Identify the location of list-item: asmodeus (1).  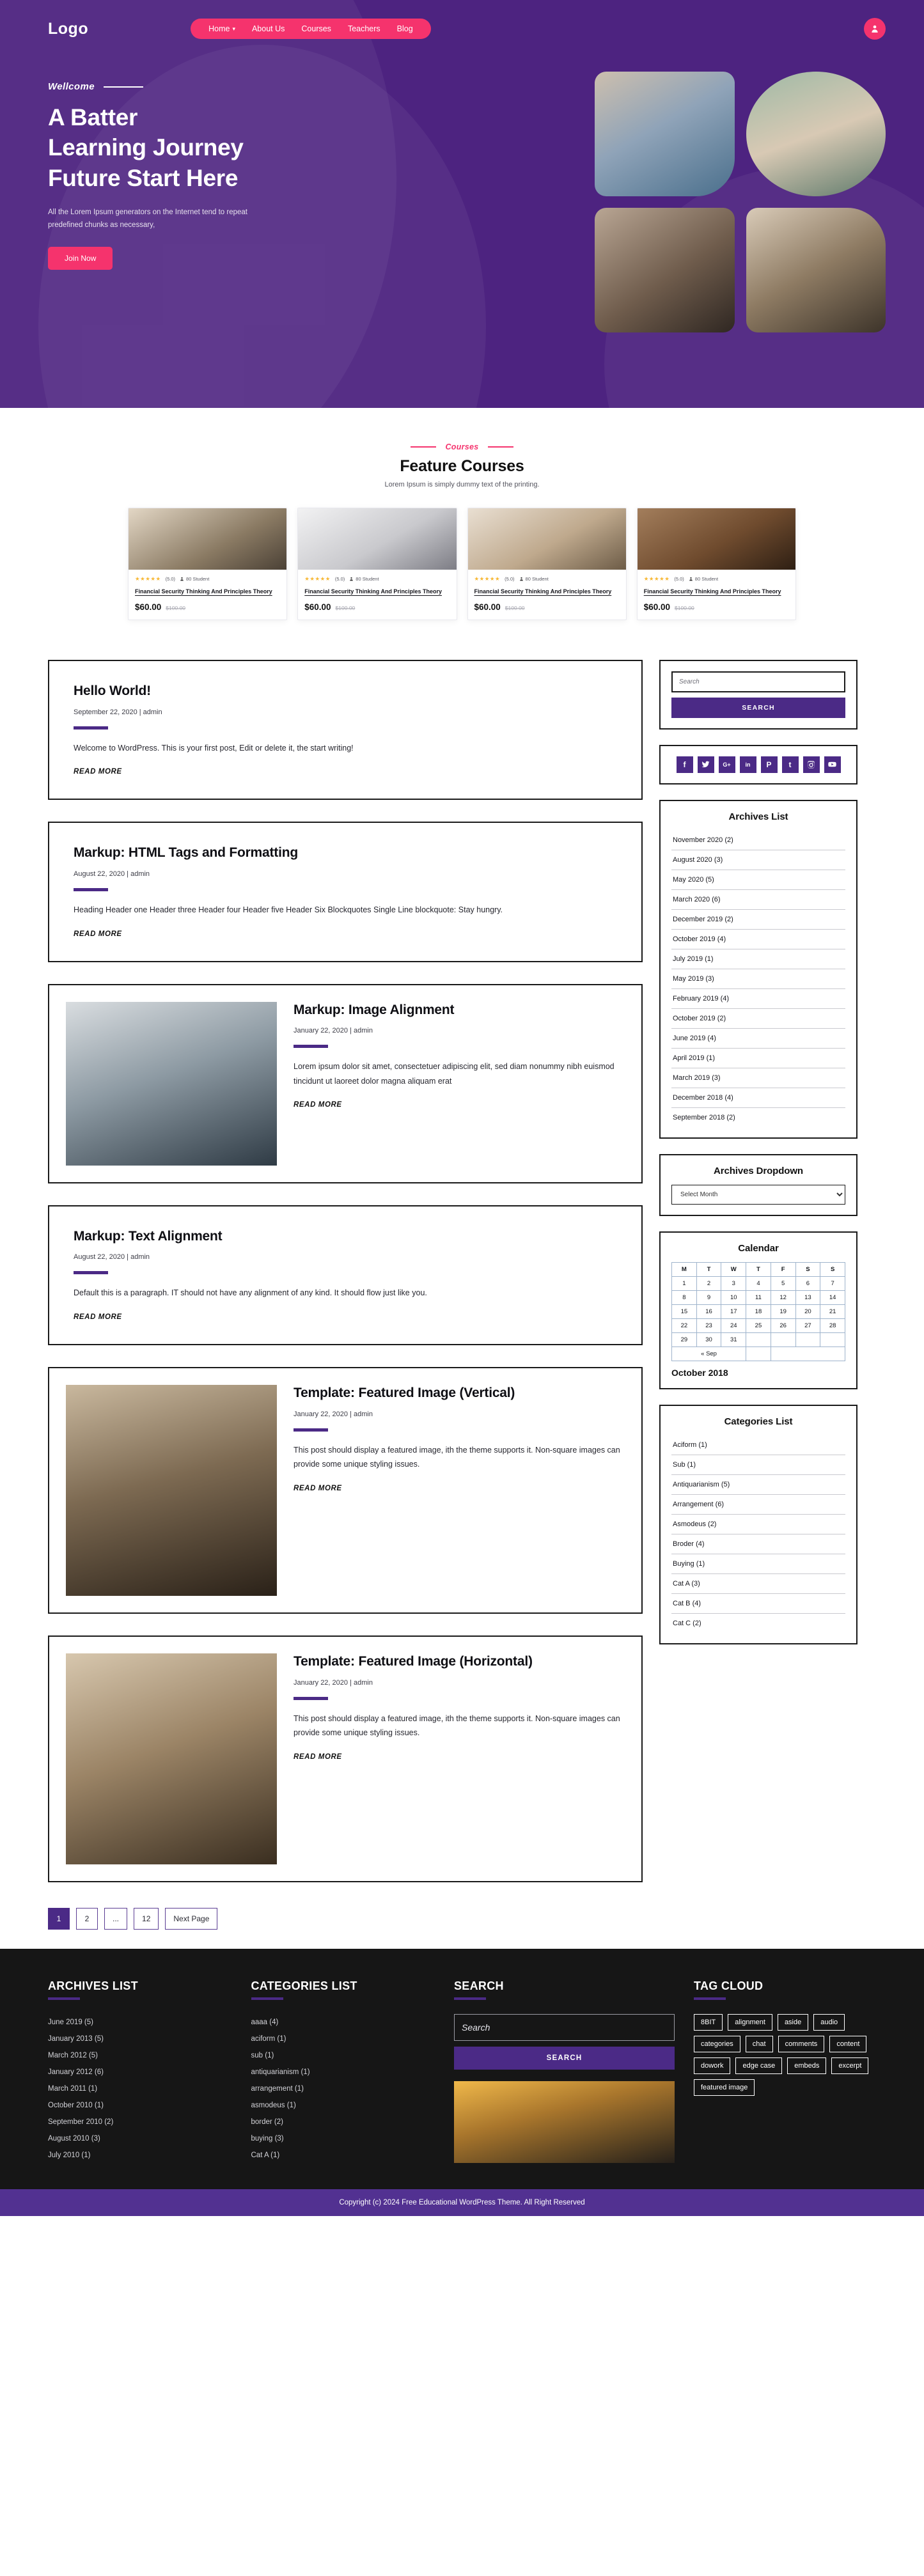
(343, 2105).